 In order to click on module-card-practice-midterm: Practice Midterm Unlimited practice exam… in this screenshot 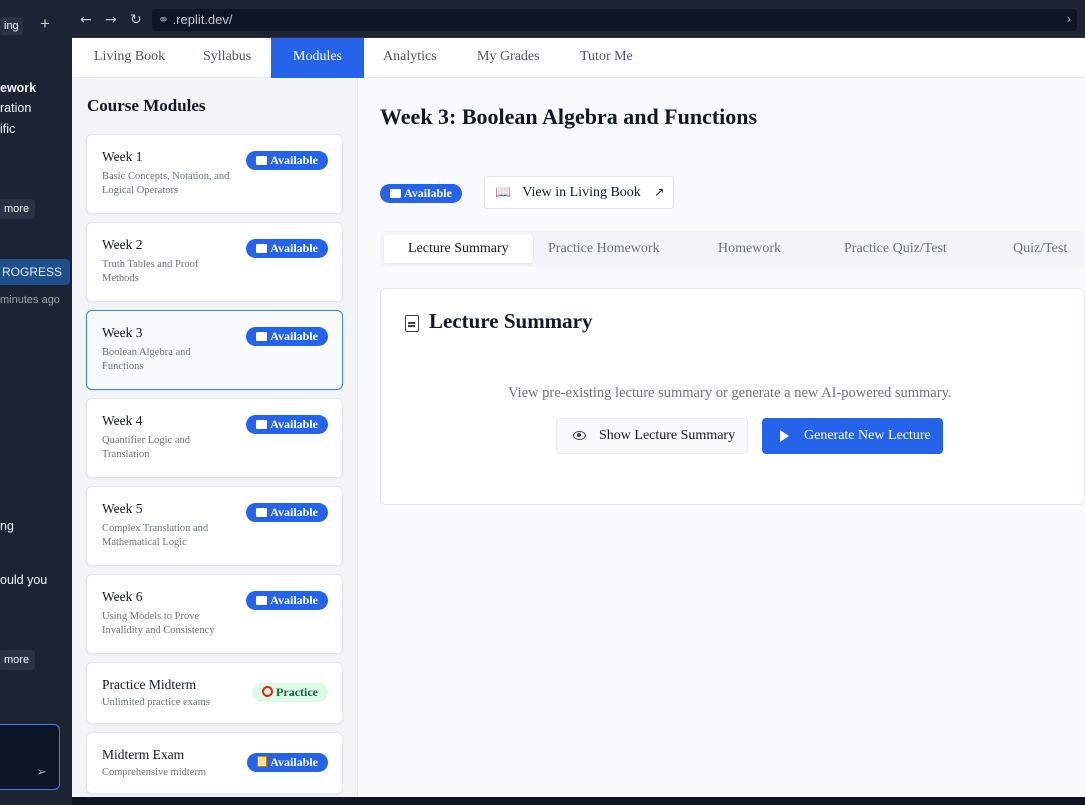, I will do `click(214, 693)`.